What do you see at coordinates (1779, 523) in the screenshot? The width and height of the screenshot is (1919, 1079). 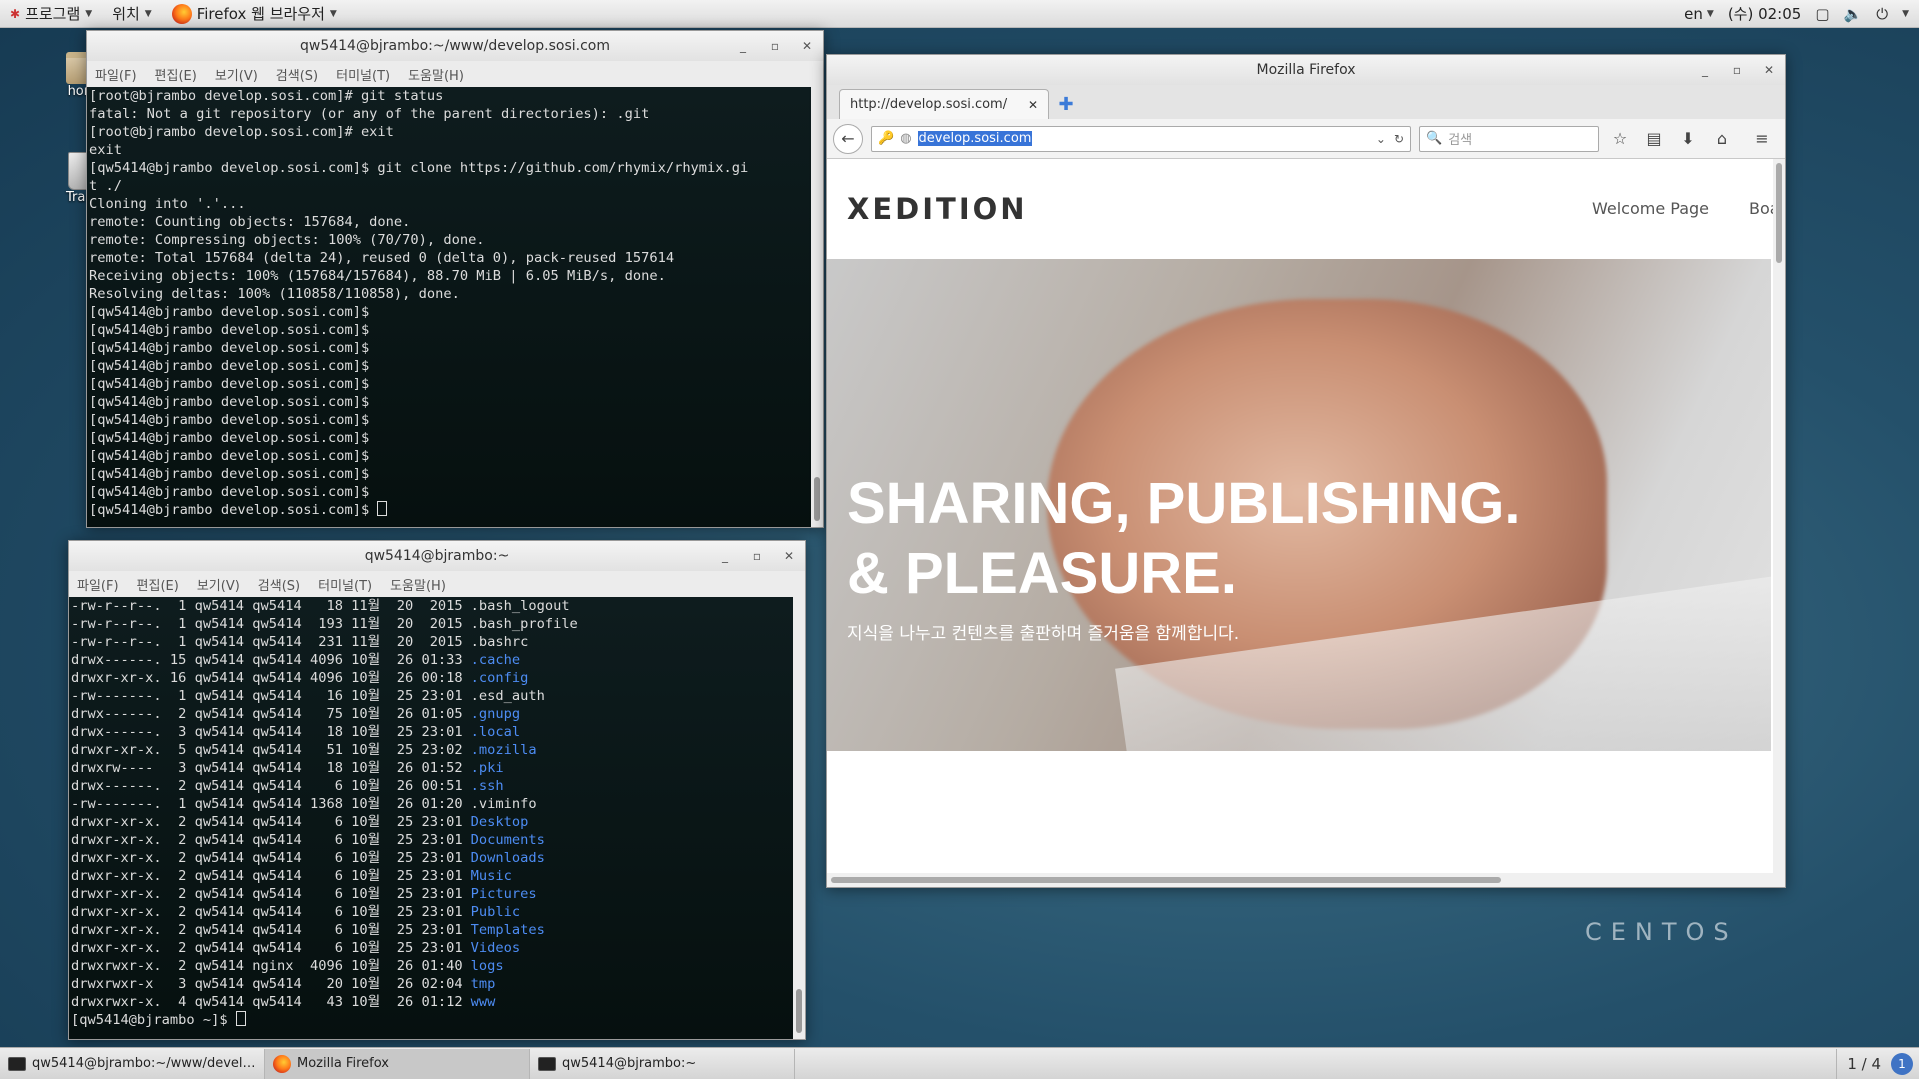 I see `vertical-scrollbar` at bounding box center [1779, 523].